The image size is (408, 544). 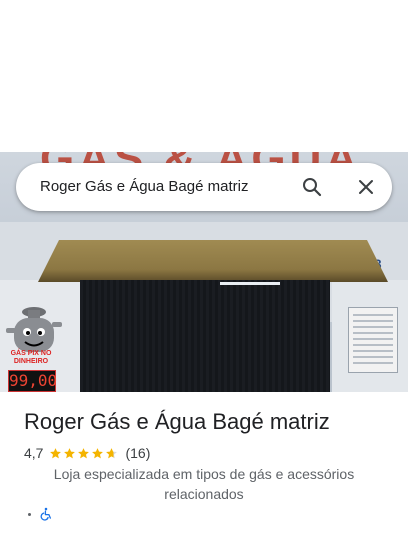 I want to click on price-display: 99,00, so click(x=33, y=381).